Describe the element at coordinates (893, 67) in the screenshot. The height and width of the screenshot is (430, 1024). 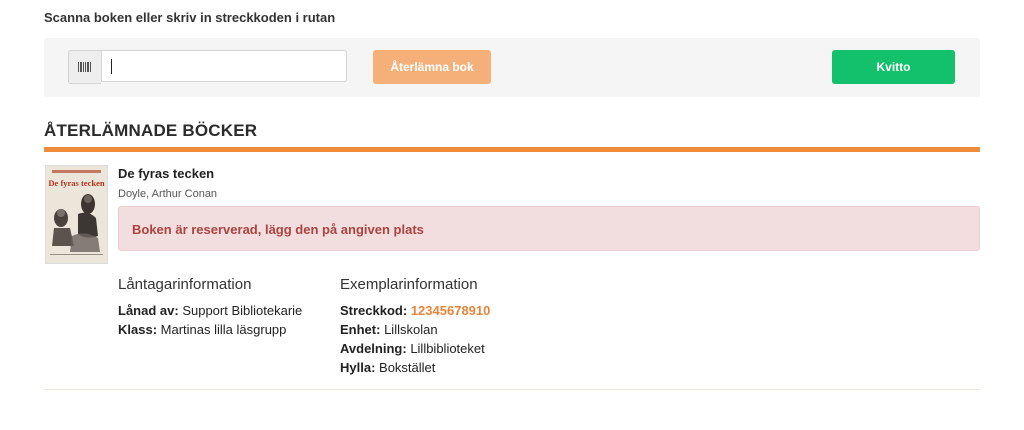
I see `receipt-button: Kvitto` at that location.